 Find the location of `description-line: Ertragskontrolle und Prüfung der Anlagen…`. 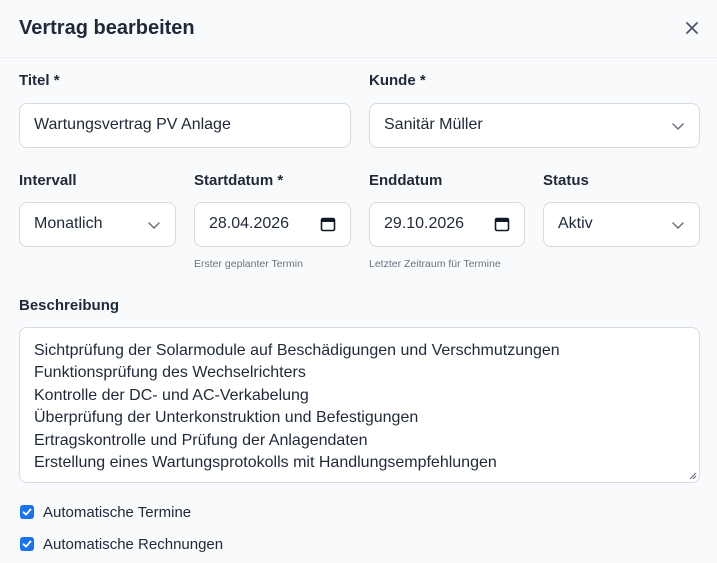

description-line: Ertragskontrolle und Prüfung der Anlagen… is located at coordinates (201, 440).